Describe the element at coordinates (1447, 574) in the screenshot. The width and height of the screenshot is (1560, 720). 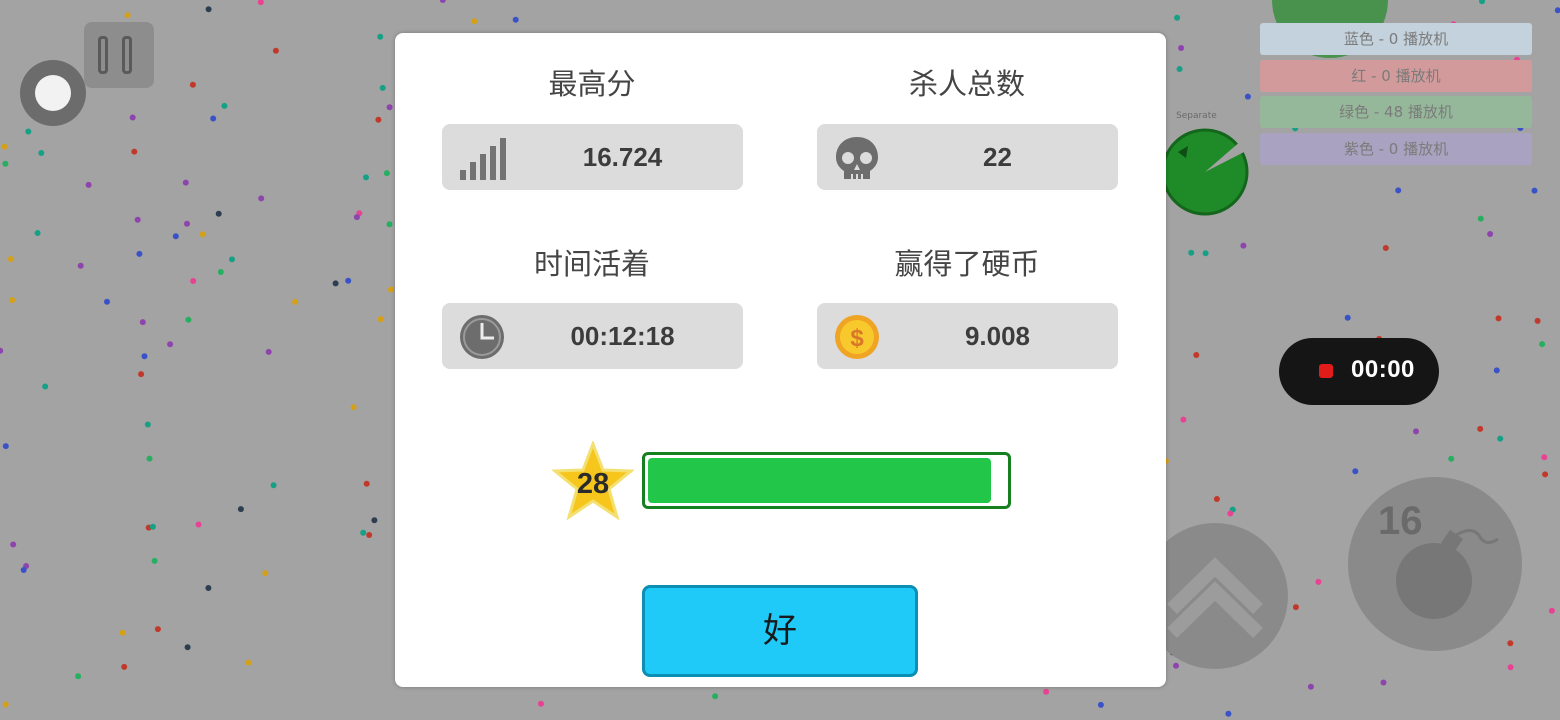
I see `bomb-icon` at that location.